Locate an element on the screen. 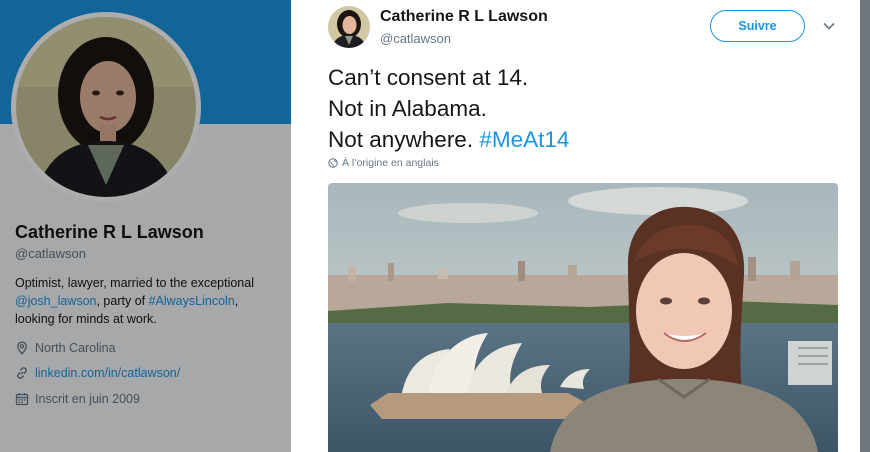 This screenshot has width=870, height=452. author-avatar is located at coordinates (349, 27).